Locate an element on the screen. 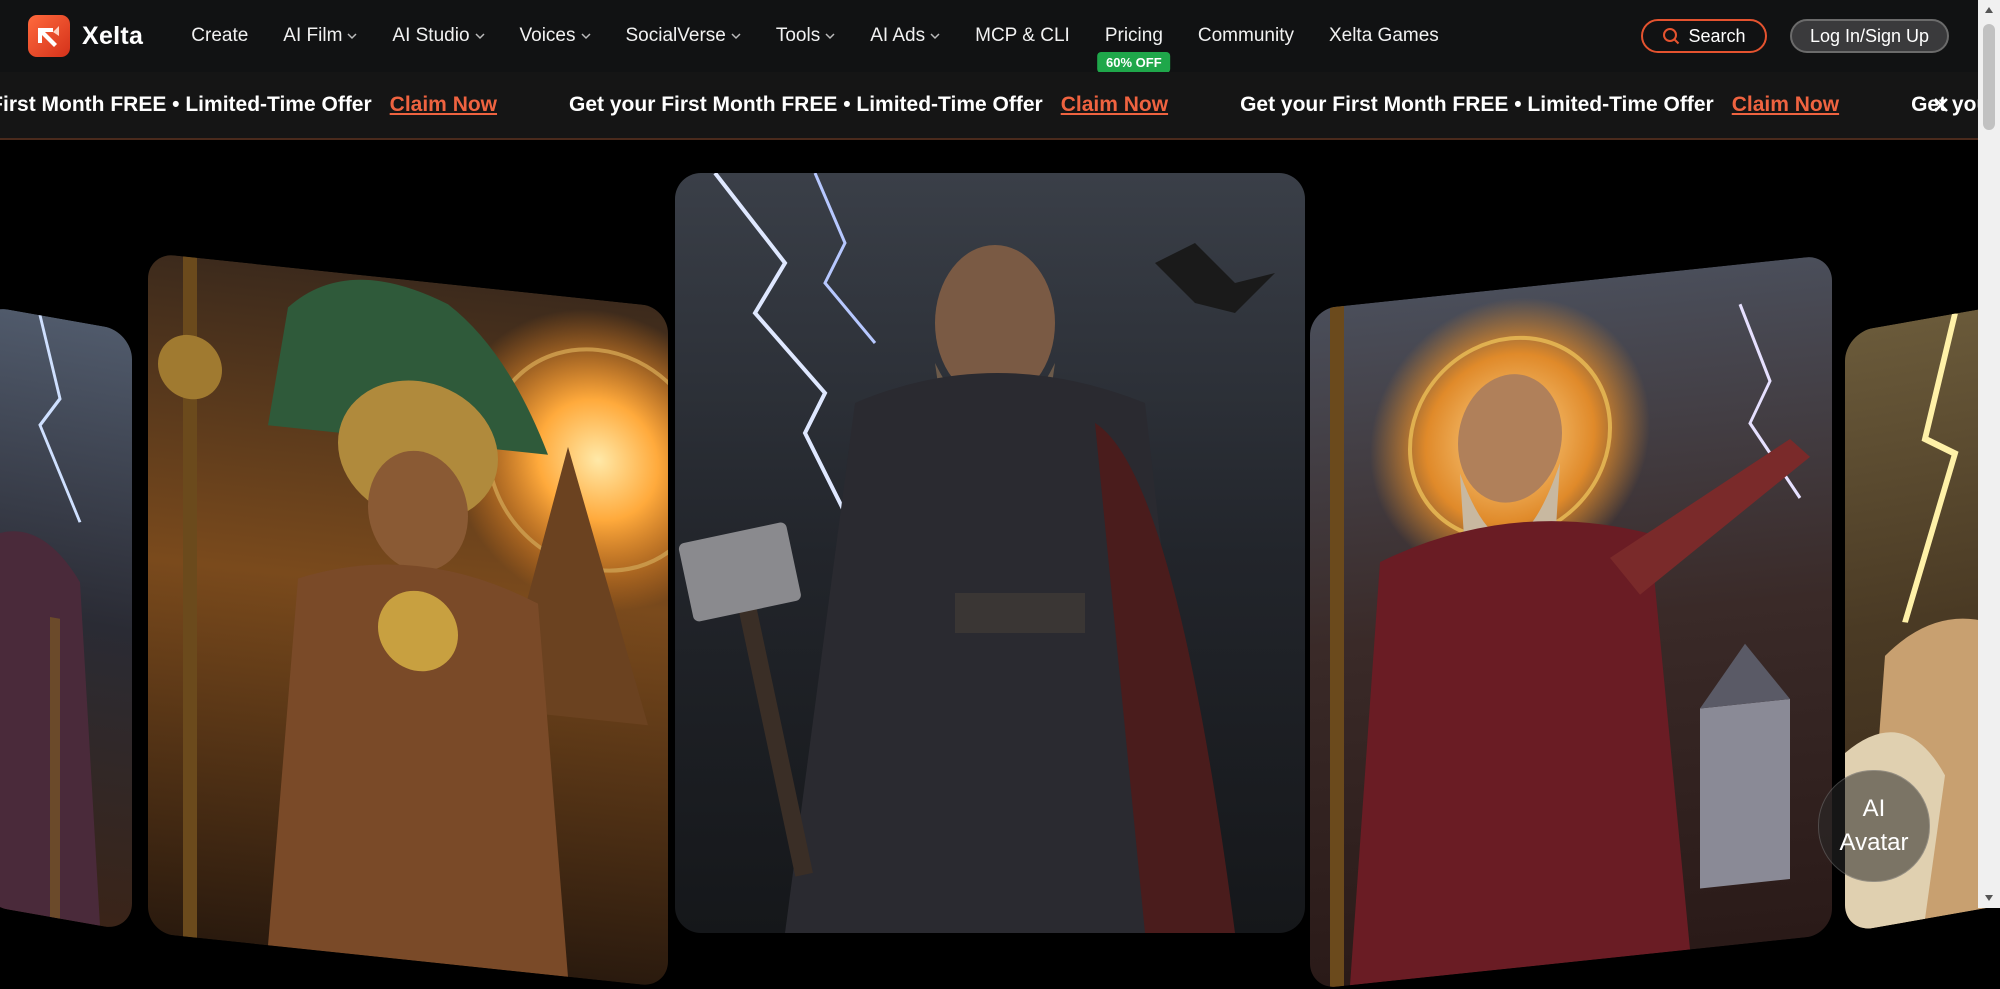  nav-item-tools: Tools is located at coordinates (805, 36).